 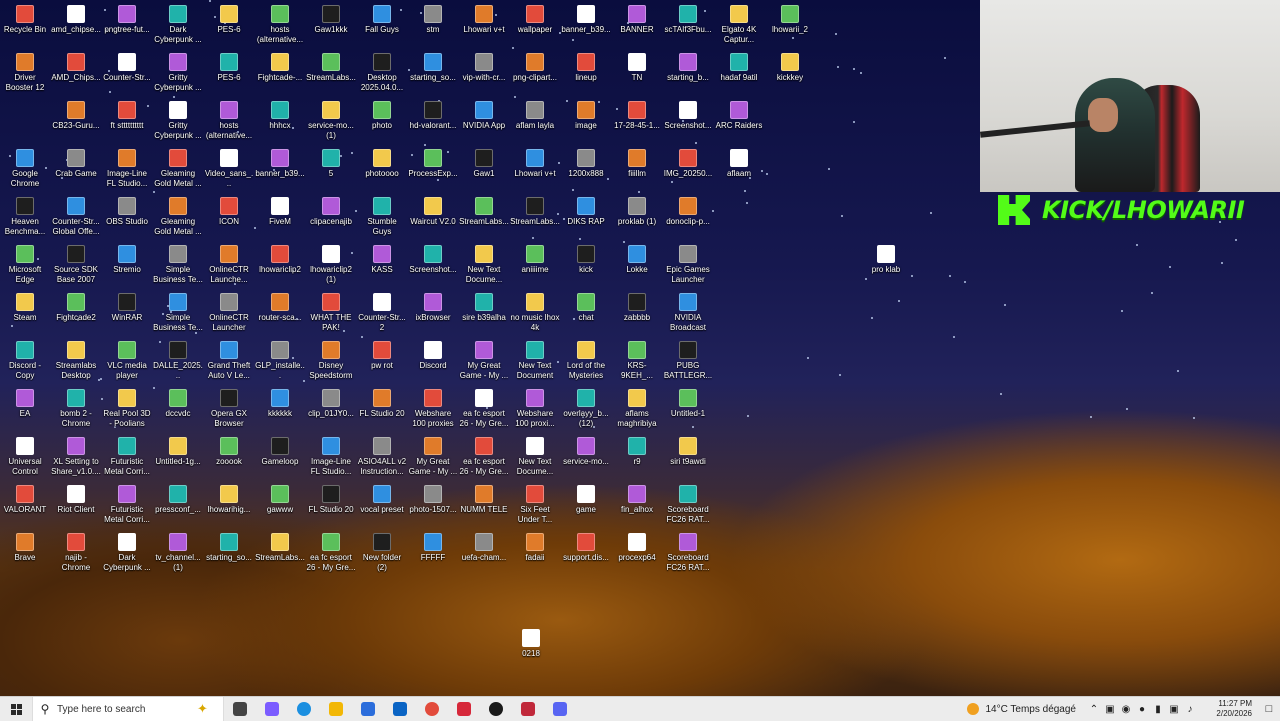 What do you see at coordinates (280, 403) in the screenshot?
I see `desktop-icon: kkkkkk` at bounding box center [280, 403].